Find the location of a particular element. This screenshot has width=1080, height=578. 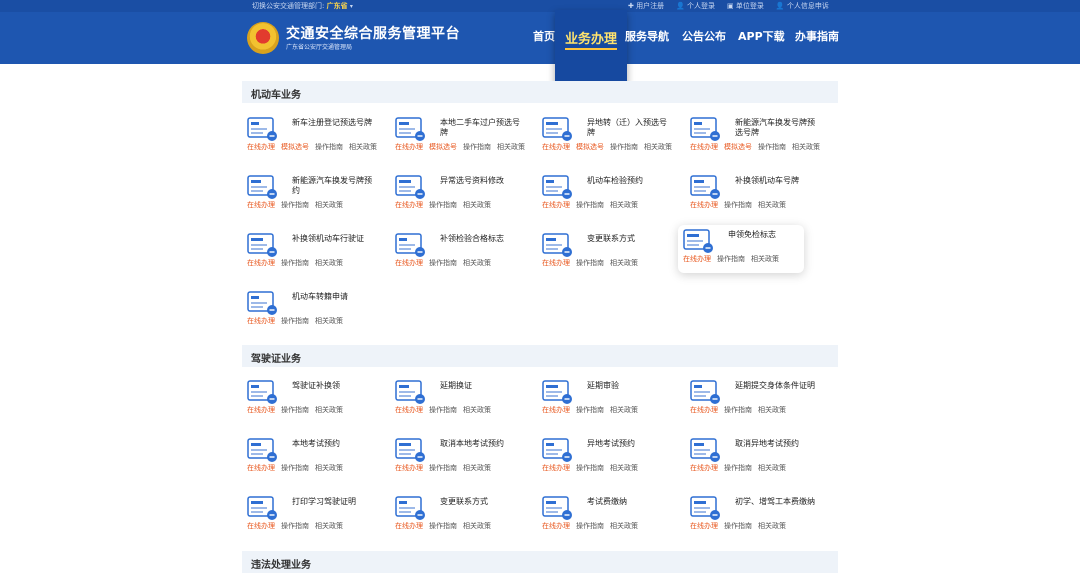

service-item: 打印学习驾驶证明在线办理操作指南相关政策 is located at coordinates (316, 518).